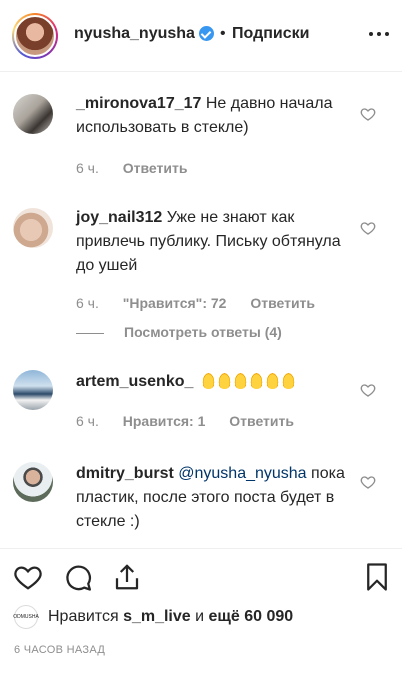 This screenshot has height=673, width=402. I want to click on author-avatar, so click(35, 36).